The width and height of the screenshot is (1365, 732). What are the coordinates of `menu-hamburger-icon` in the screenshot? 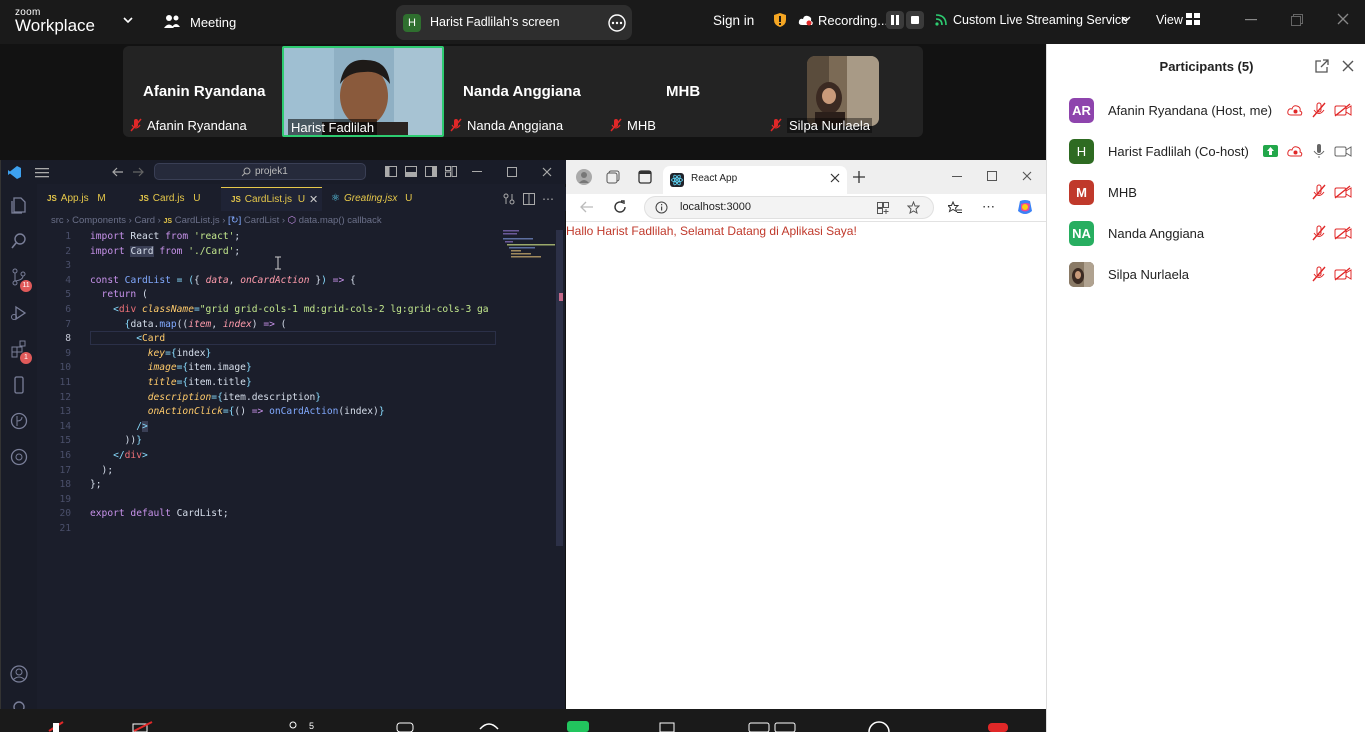 It's located at (42, 173).